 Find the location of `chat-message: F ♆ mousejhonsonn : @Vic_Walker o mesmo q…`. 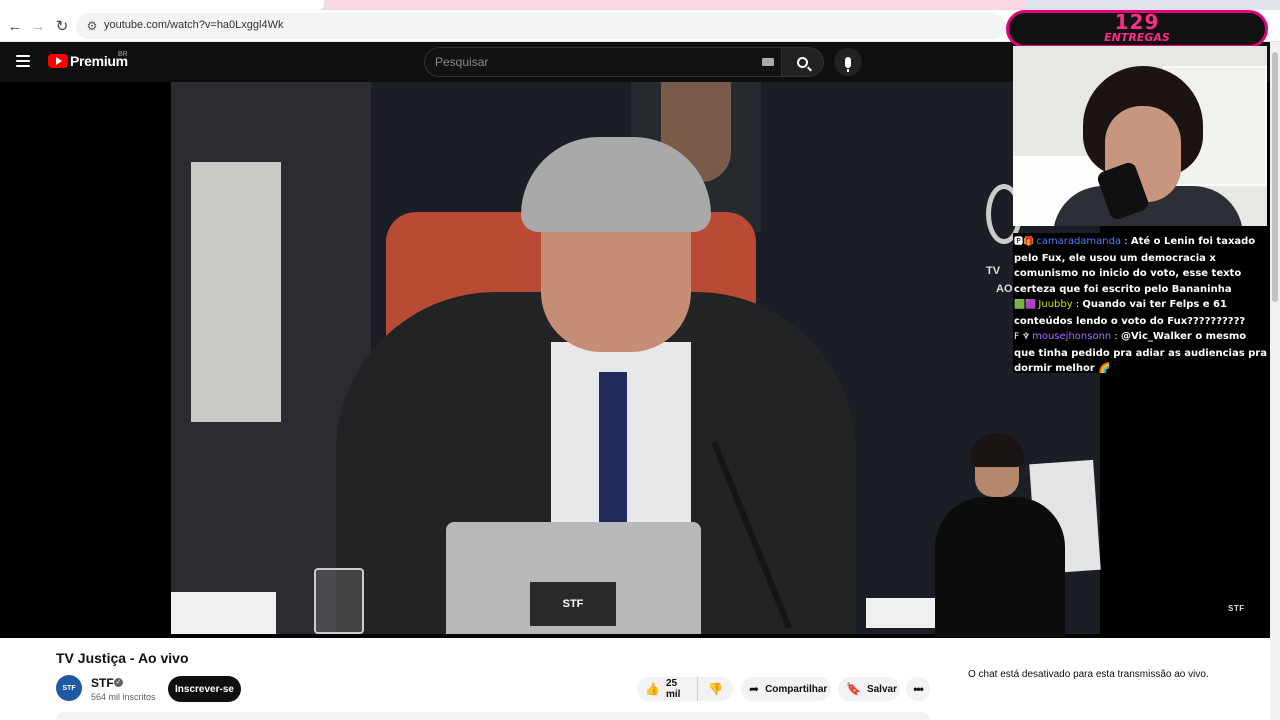

chat-message: F ♆ mousejhonsonn : @Vic_Walker o mesmo q… is located at coordinates (1140, 352).